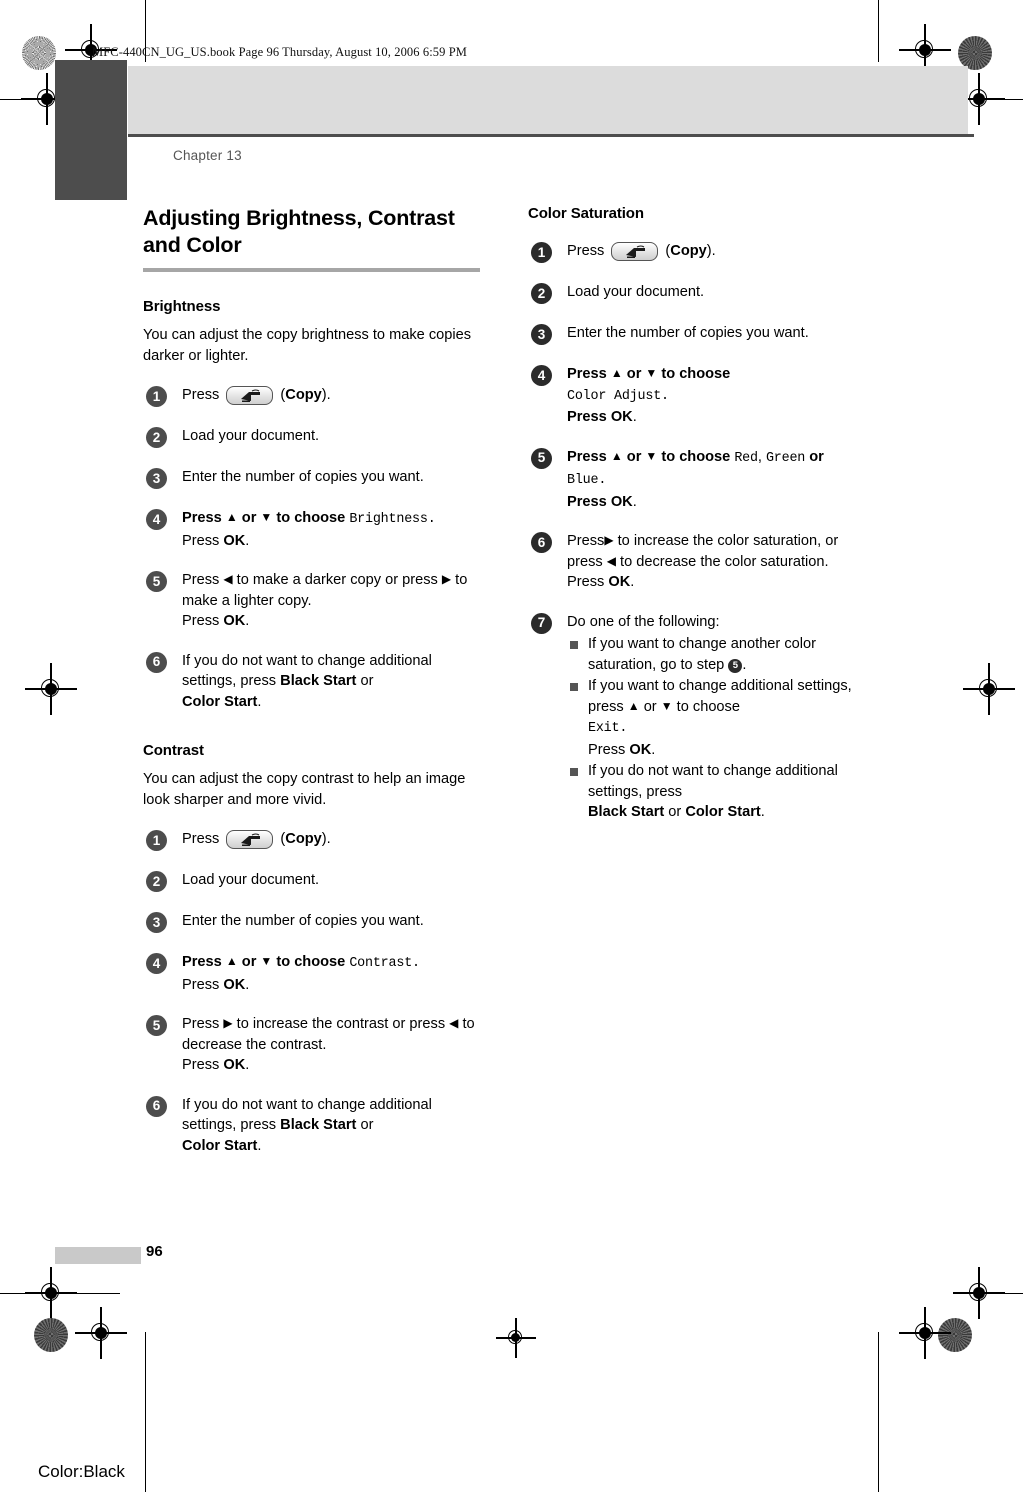 The image size is (1023, 1493). What do you see at coordinates (574, 772) in the screenshot?
I see `square-bullet-icon` at bounding box center [574, 772].